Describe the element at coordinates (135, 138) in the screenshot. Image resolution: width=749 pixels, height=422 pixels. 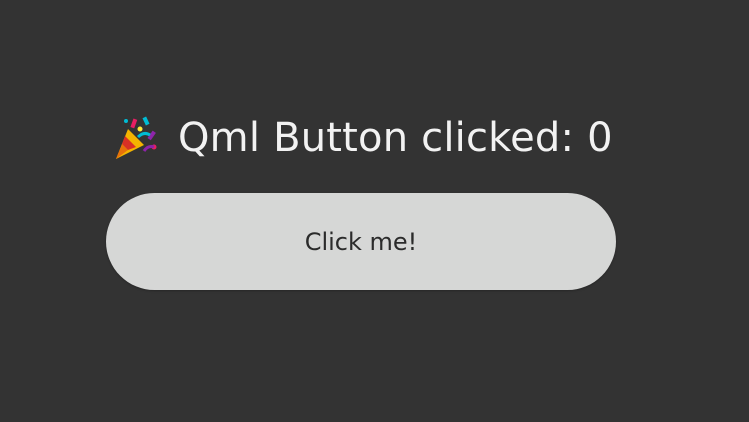
I see `party-popper-icon` at that location.